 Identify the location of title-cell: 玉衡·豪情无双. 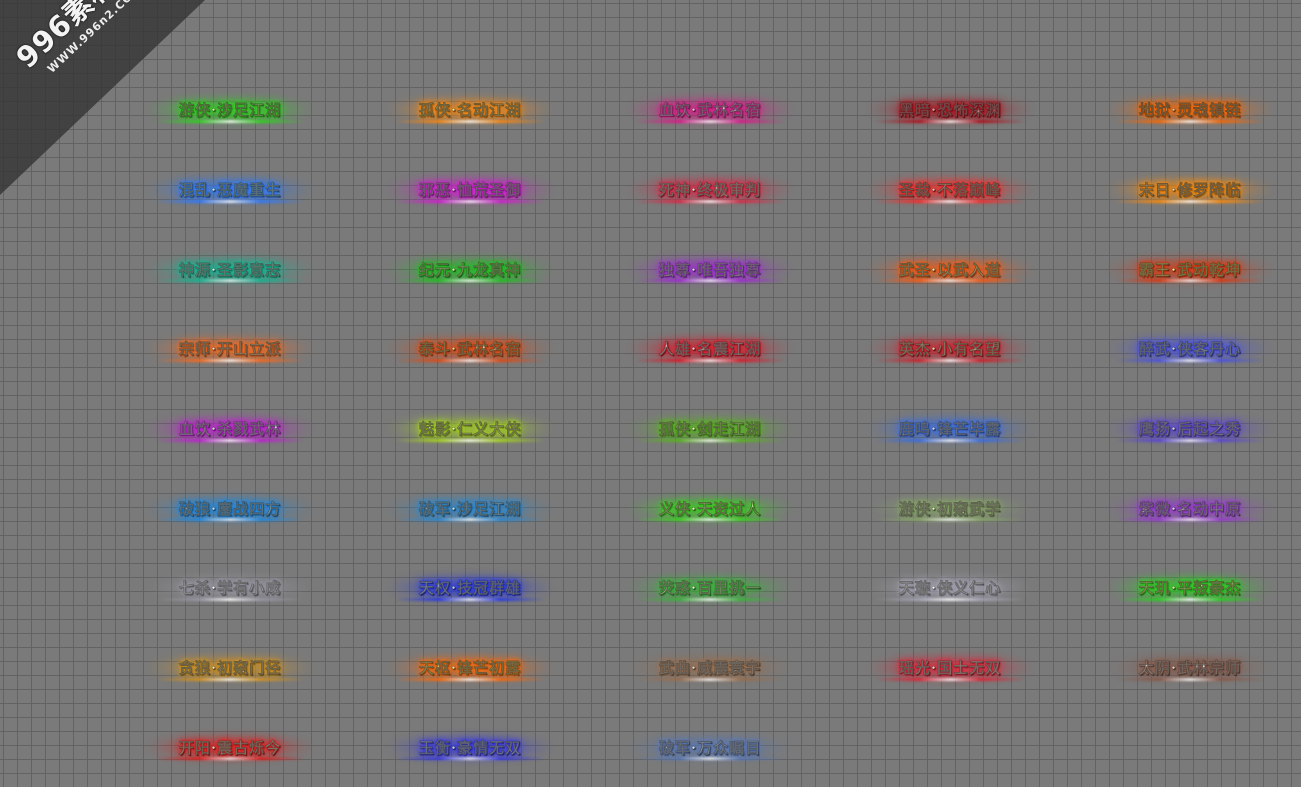
(470, 747).